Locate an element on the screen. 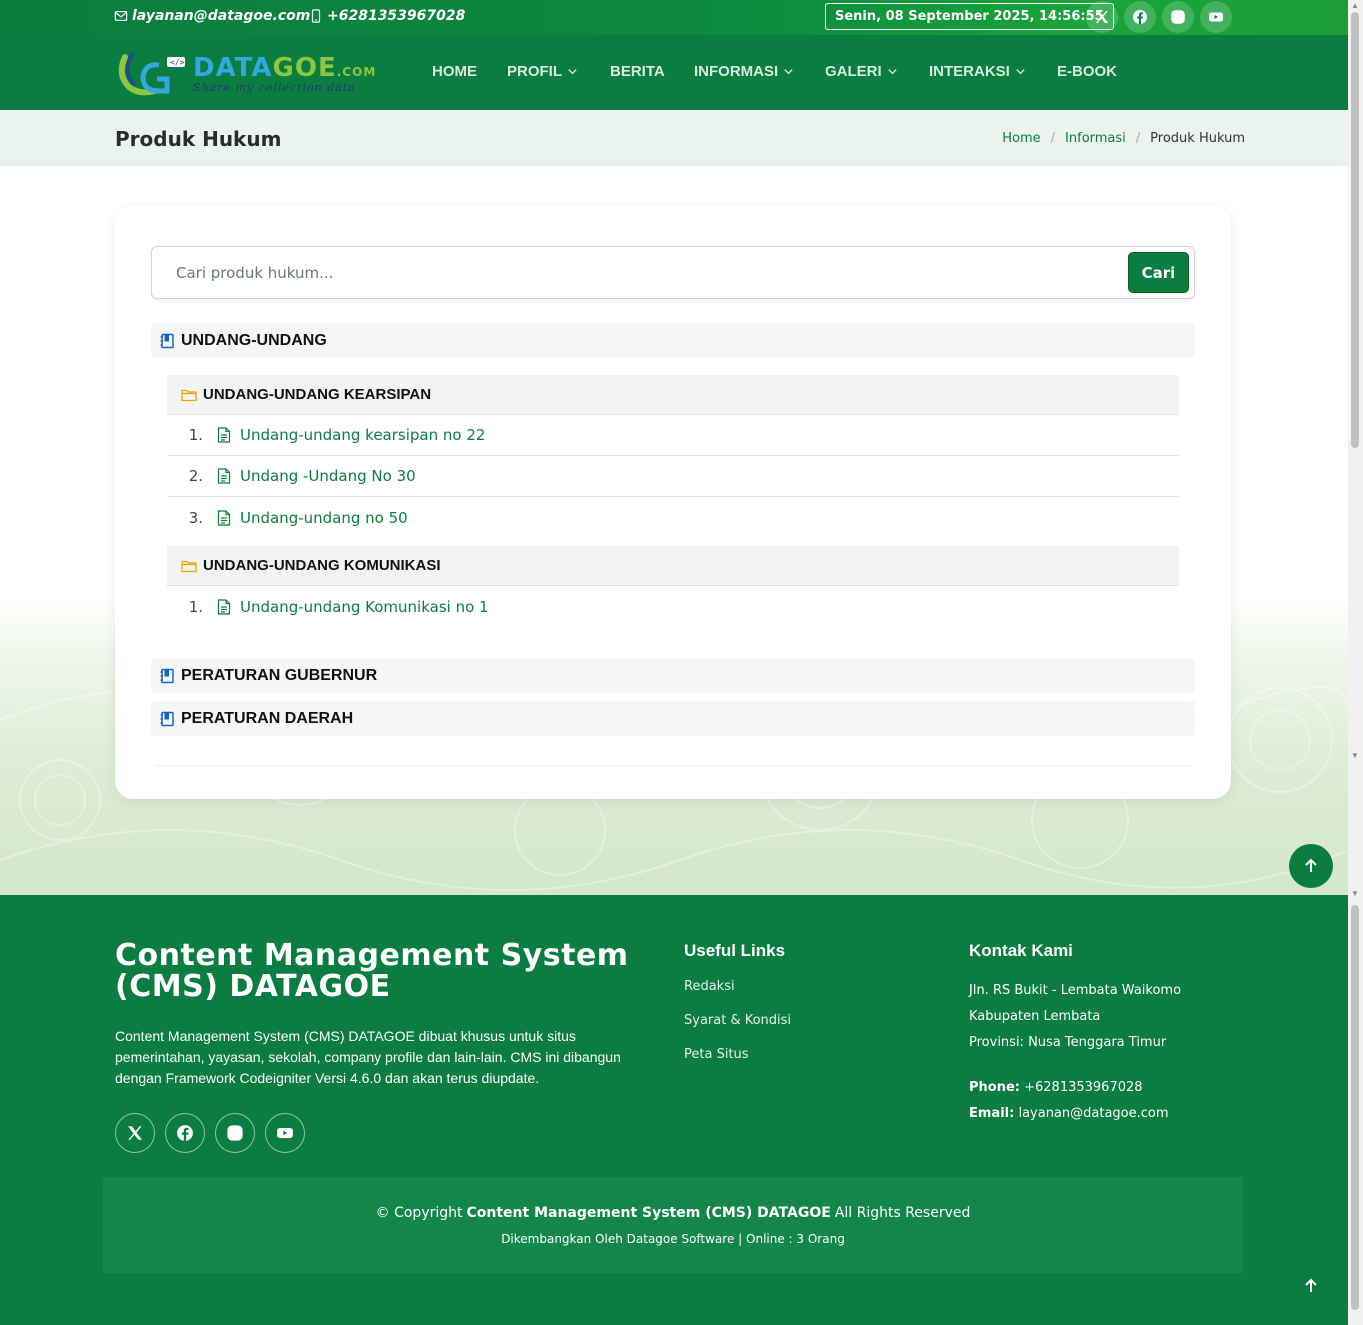 This screenshot has width=1363, height=1325. category-peraturan-daerah: PERATURAN DAERAH is located at coordinates (673, 718).